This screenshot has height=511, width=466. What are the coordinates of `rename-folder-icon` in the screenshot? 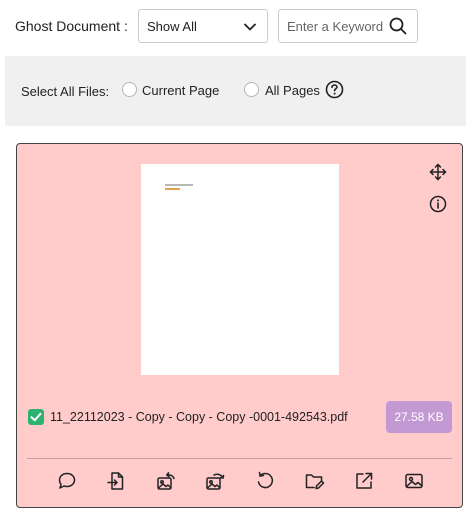 It's located at (315, 482).